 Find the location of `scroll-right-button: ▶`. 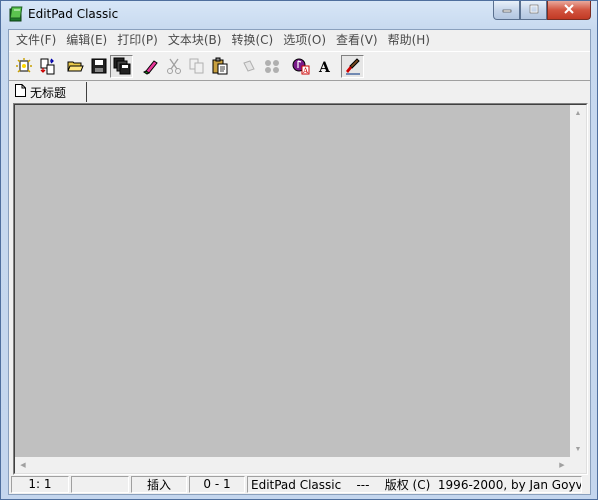

scroll-right-button: ▶ is located at coordinates (562, 465).